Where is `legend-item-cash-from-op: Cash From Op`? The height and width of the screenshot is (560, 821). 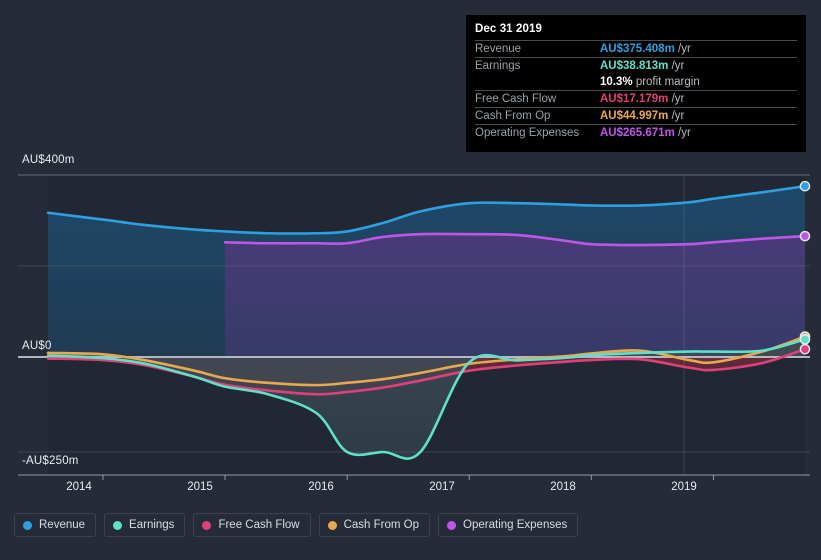 legend-item-cash-from-op: Cash From Op is located at coordinates (374, 525).